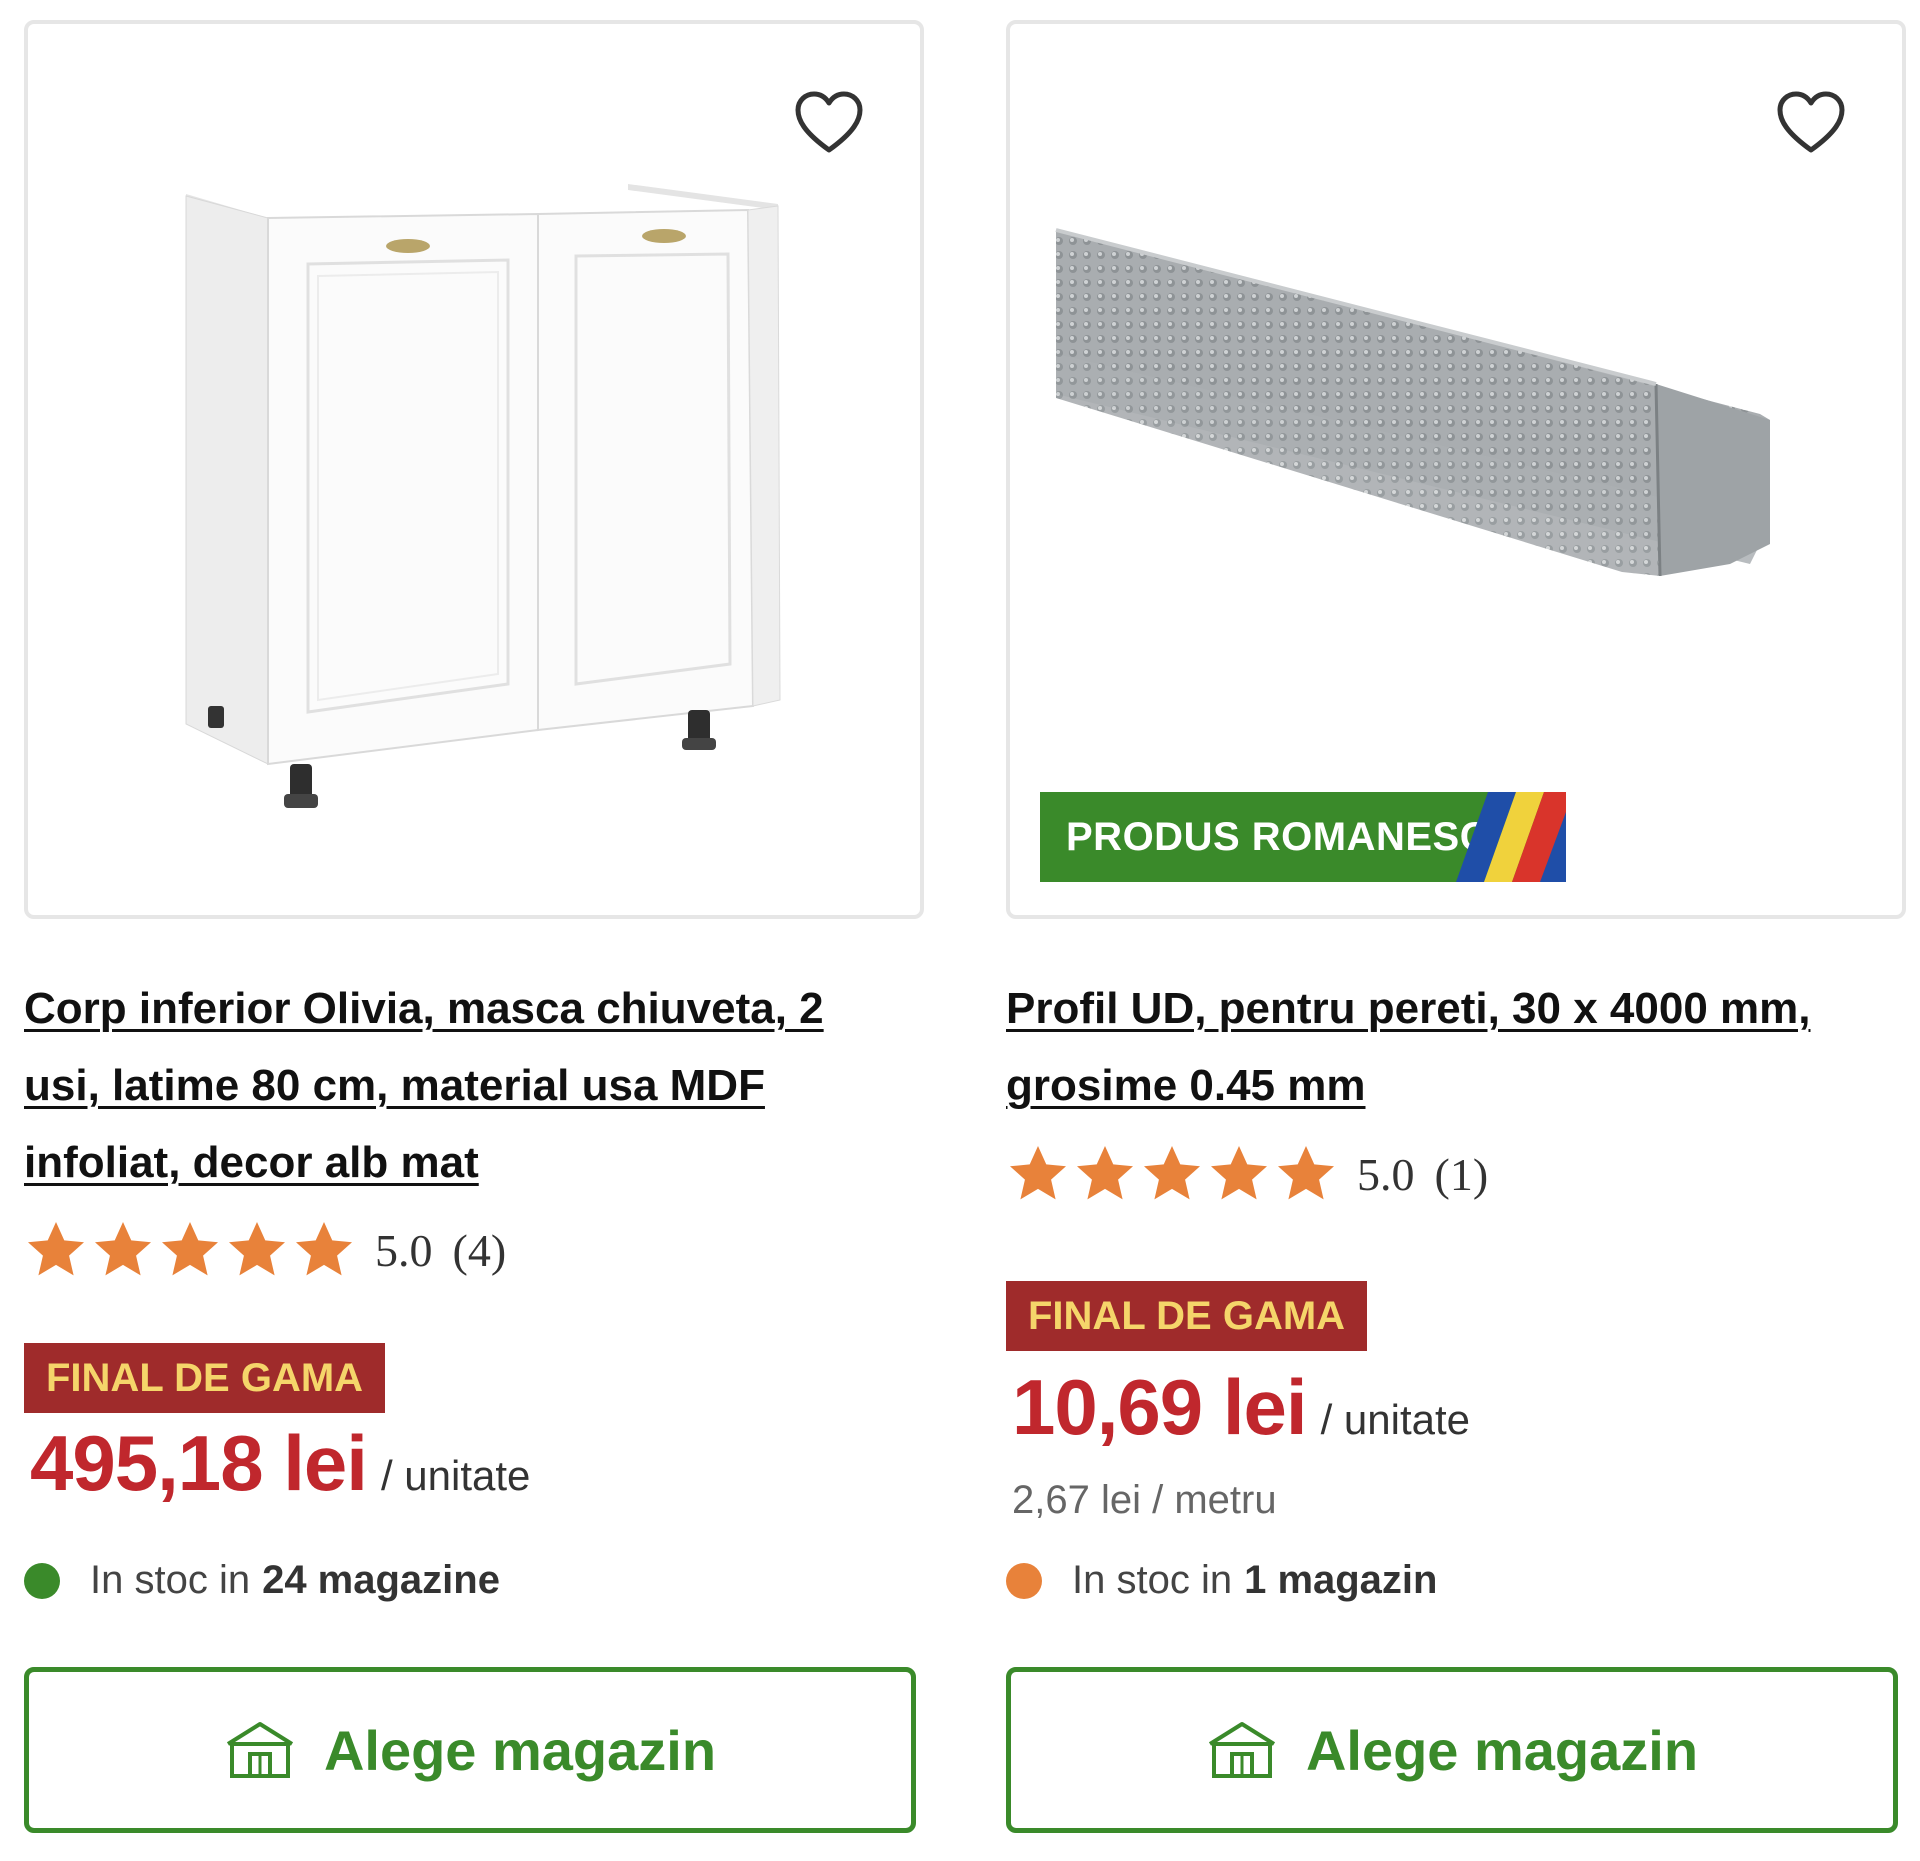 The width and height of the screenshot is (1920, 1861). I want to click on product-rating: 5.0 (1), so click(1247, 1174).